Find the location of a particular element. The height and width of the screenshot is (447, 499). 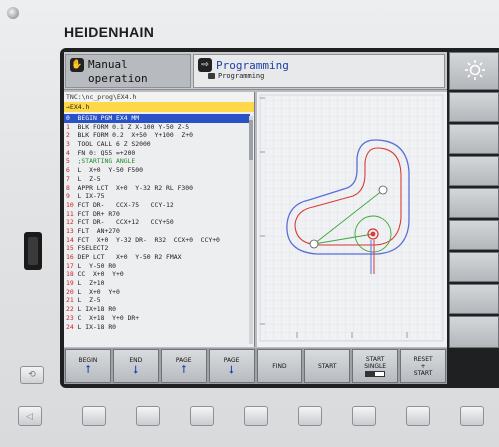

program-line: 4 FN 0: Q55 =+200 is located at coordinates (157, 153).